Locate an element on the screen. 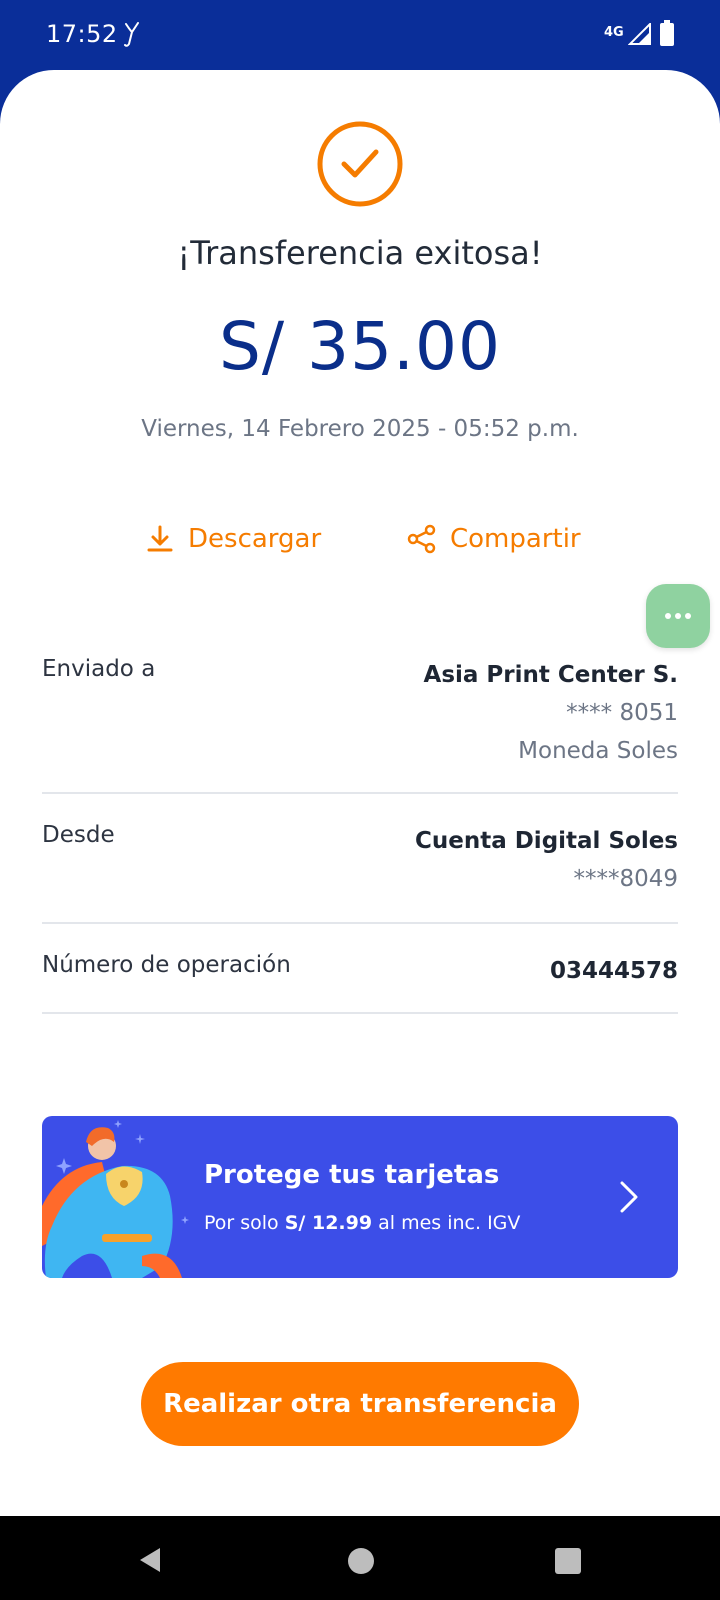  share-button: Compartir is located at coordinates (493, 539).